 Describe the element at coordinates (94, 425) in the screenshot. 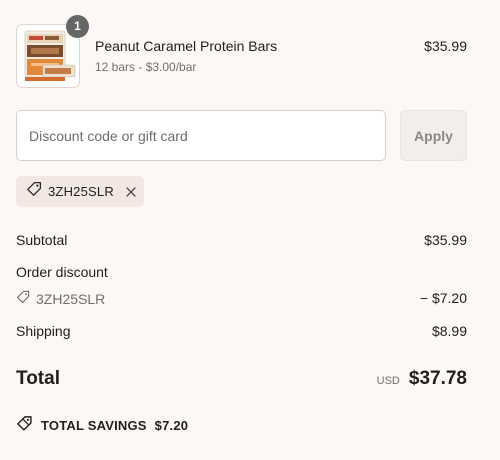

I see `total-savings-label: TOTAL SAVINGS` at that location.